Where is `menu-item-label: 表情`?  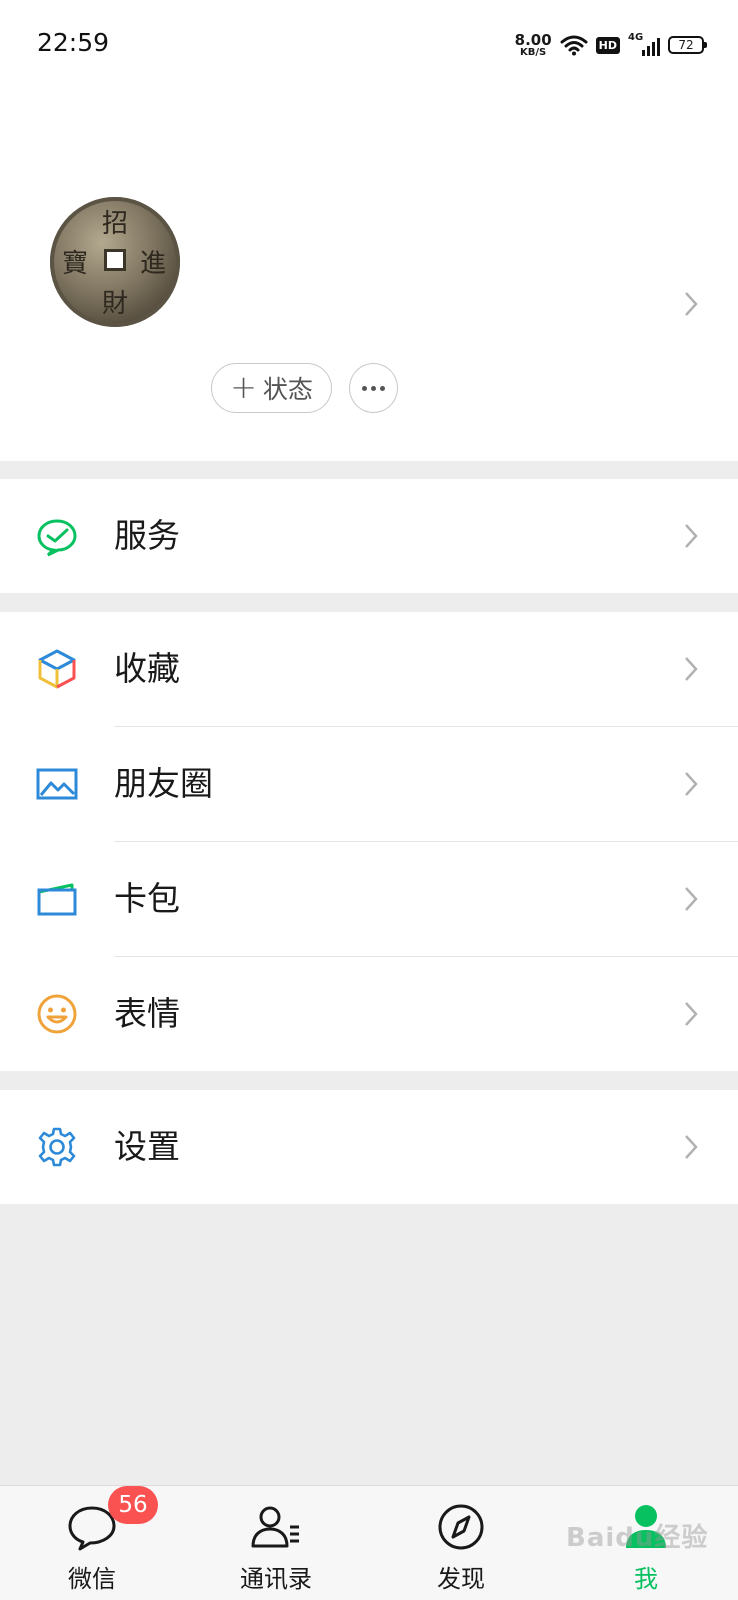
menu-item-label: 表情 is located at coordinates (147, 1013).